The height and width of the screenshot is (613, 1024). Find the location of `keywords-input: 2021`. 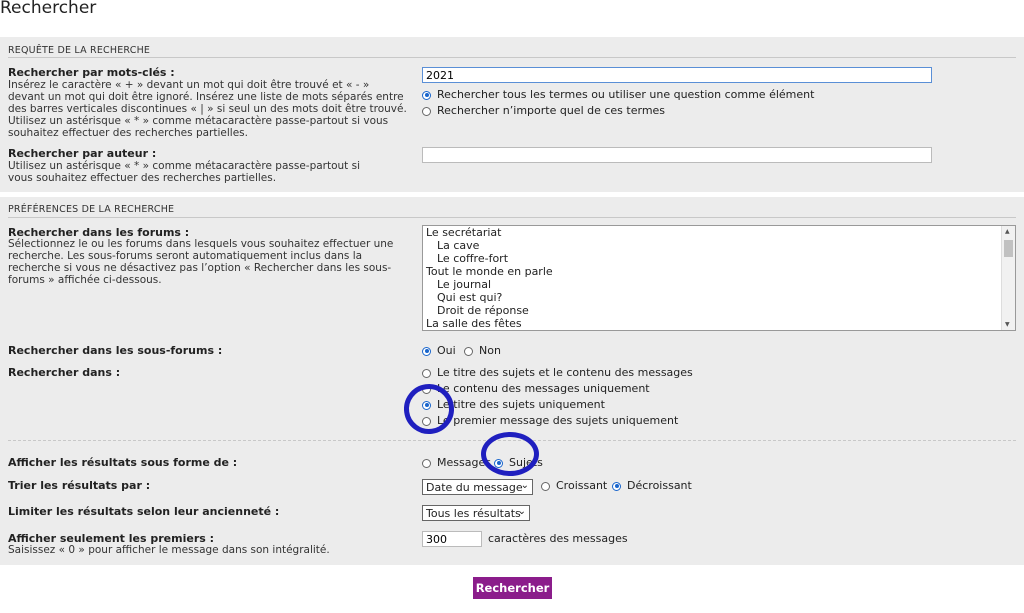

keywords-input: 2021 is located at coordinates (677, 75).